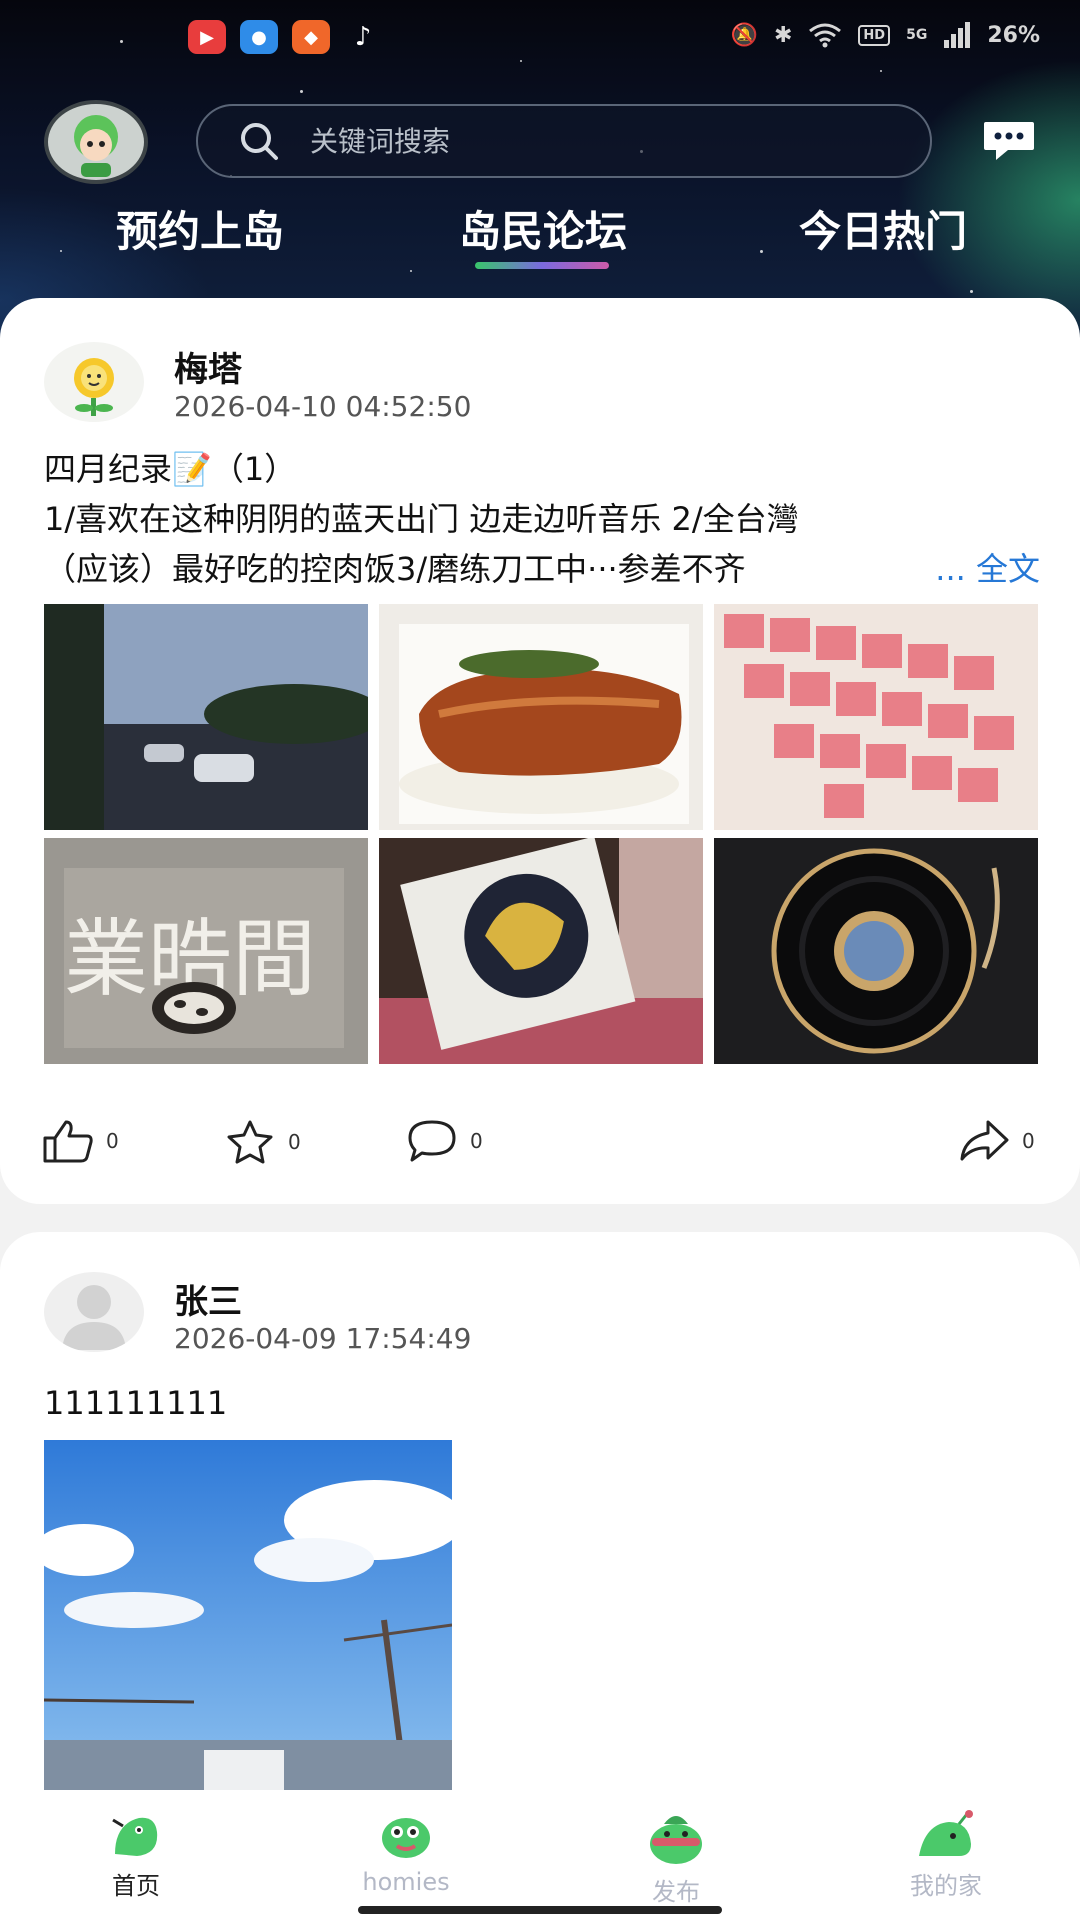 The image size is (1080, 1920). I want to click on post-timestamp: 2026-04-09 17:54:49, so click(323, 1338).